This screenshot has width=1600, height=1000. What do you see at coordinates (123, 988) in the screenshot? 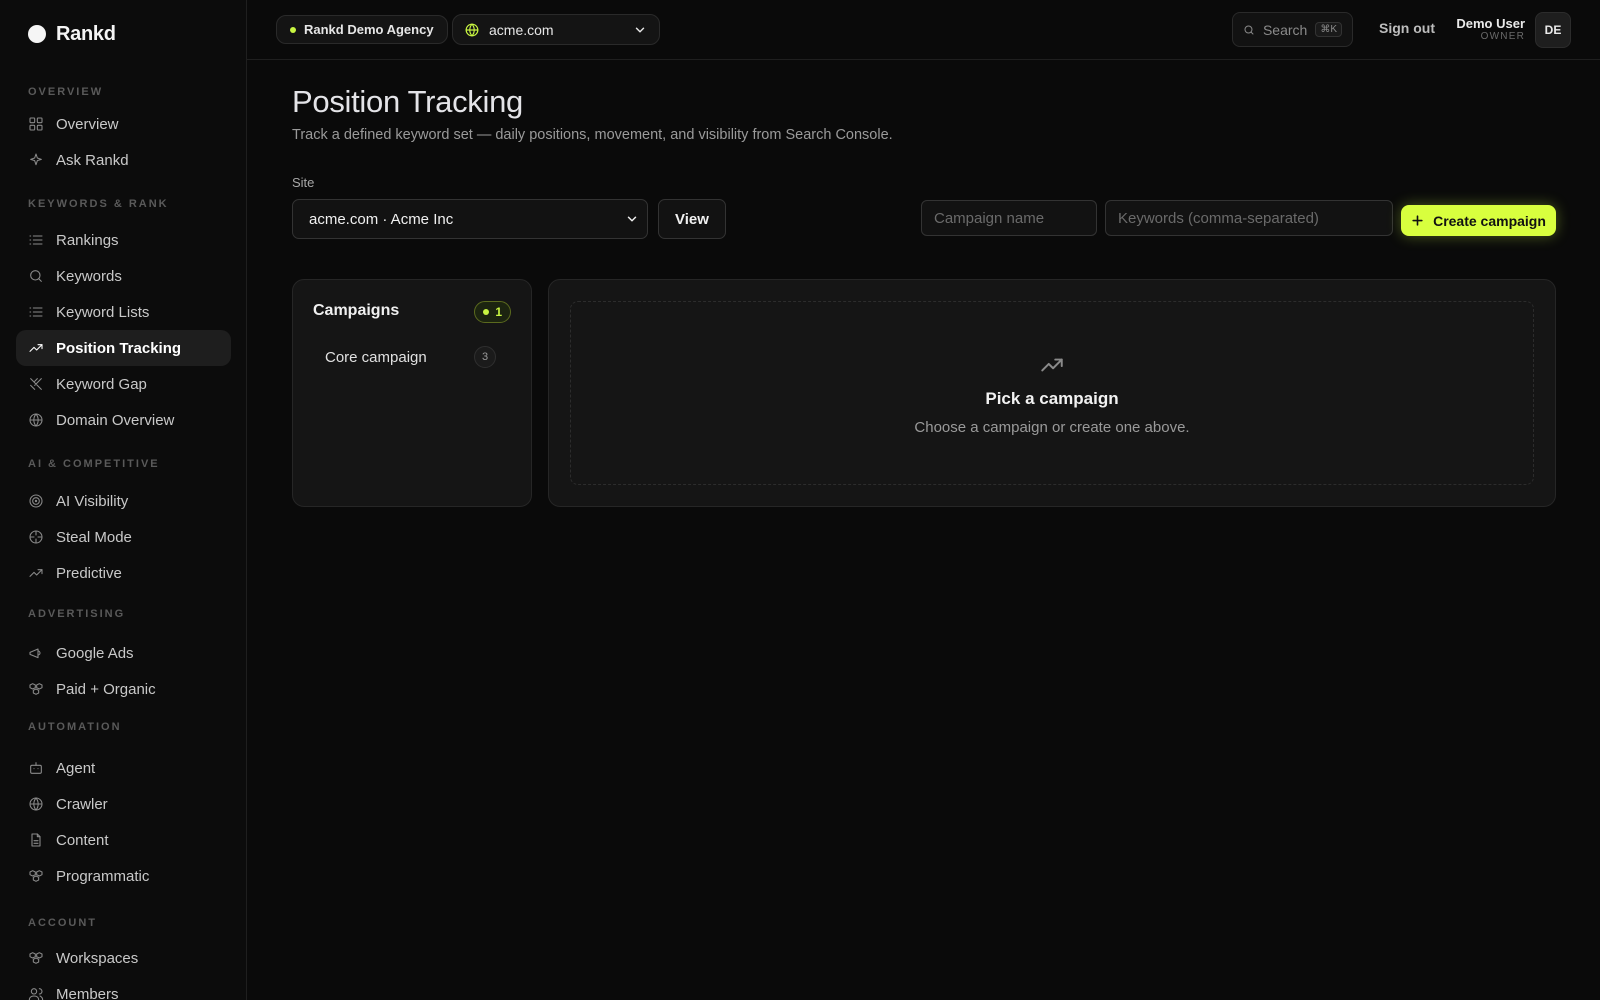
I see `sidebar-item-members: Members` at bounding box center [123, 988].